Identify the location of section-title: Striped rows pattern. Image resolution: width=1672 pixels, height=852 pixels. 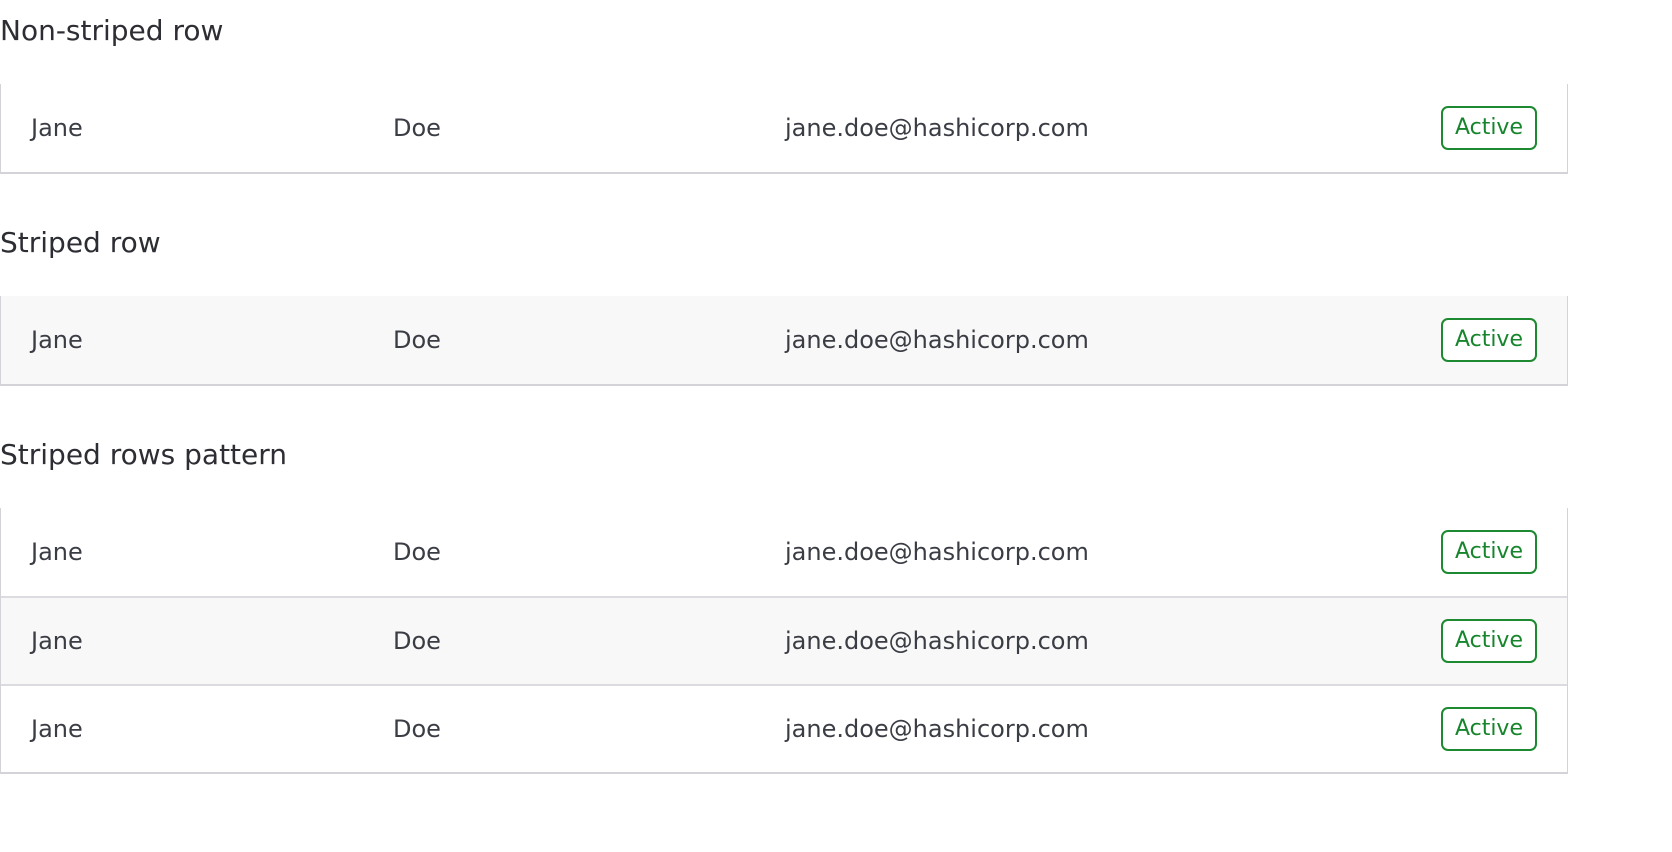
(144, 454).